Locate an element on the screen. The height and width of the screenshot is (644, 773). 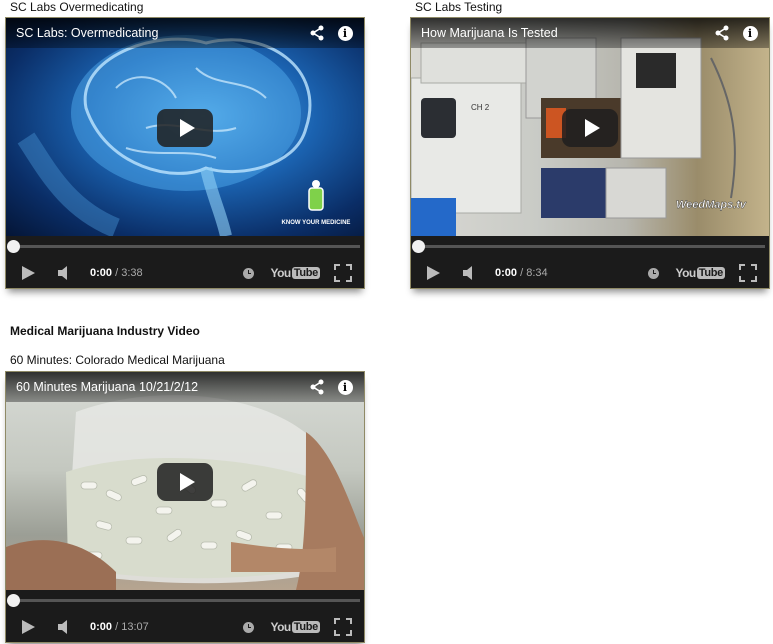
svg-text: CH 2 is located at coordinates (480, 107).